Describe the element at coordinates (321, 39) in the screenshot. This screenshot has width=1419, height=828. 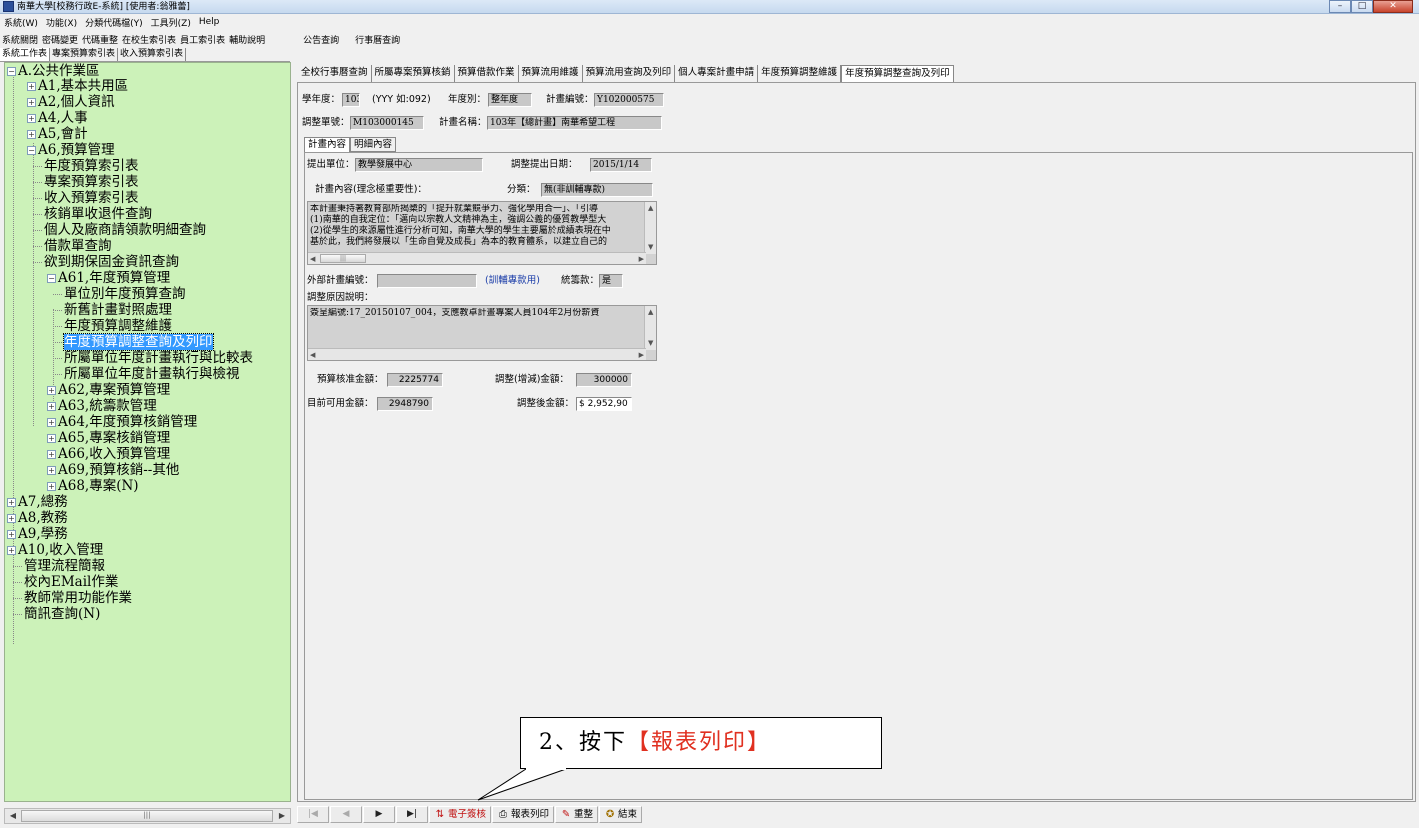
I see `menu-announcement: 公告查詢` at that location.